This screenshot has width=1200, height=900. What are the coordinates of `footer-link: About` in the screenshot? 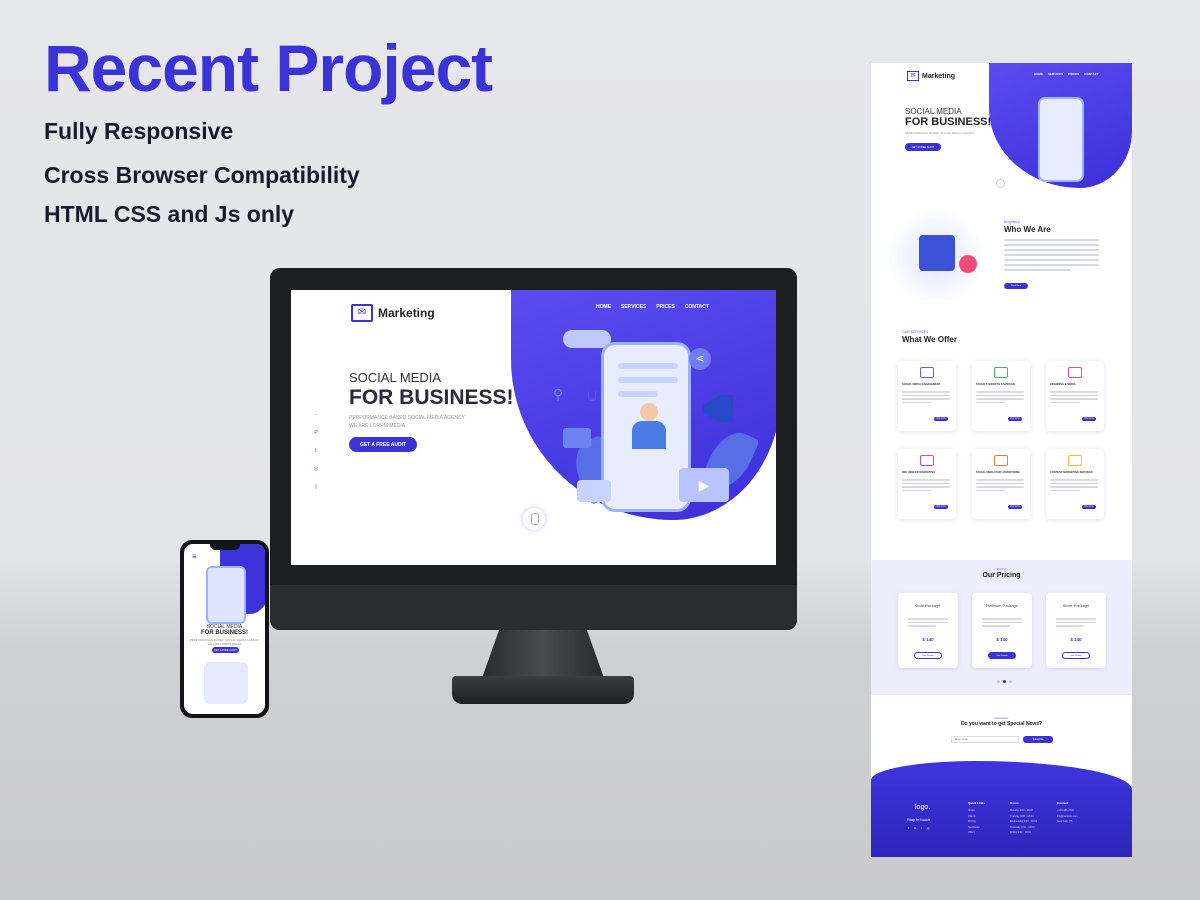 It's located at (976, 810).